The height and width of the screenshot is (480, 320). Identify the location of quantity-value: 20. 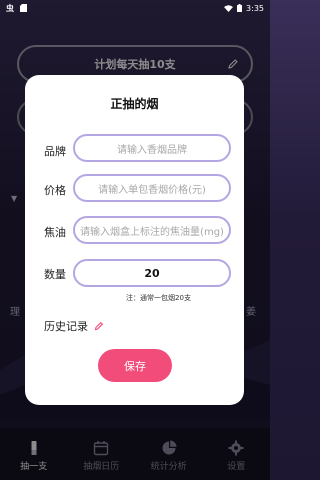
(152, 273).